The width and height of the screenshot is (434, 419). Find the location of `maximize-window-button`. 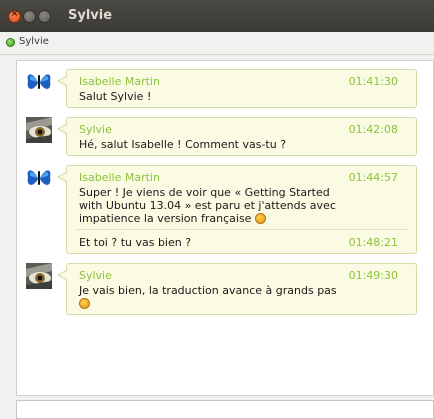

maximize-window-button is located at coordinates (44, 16).